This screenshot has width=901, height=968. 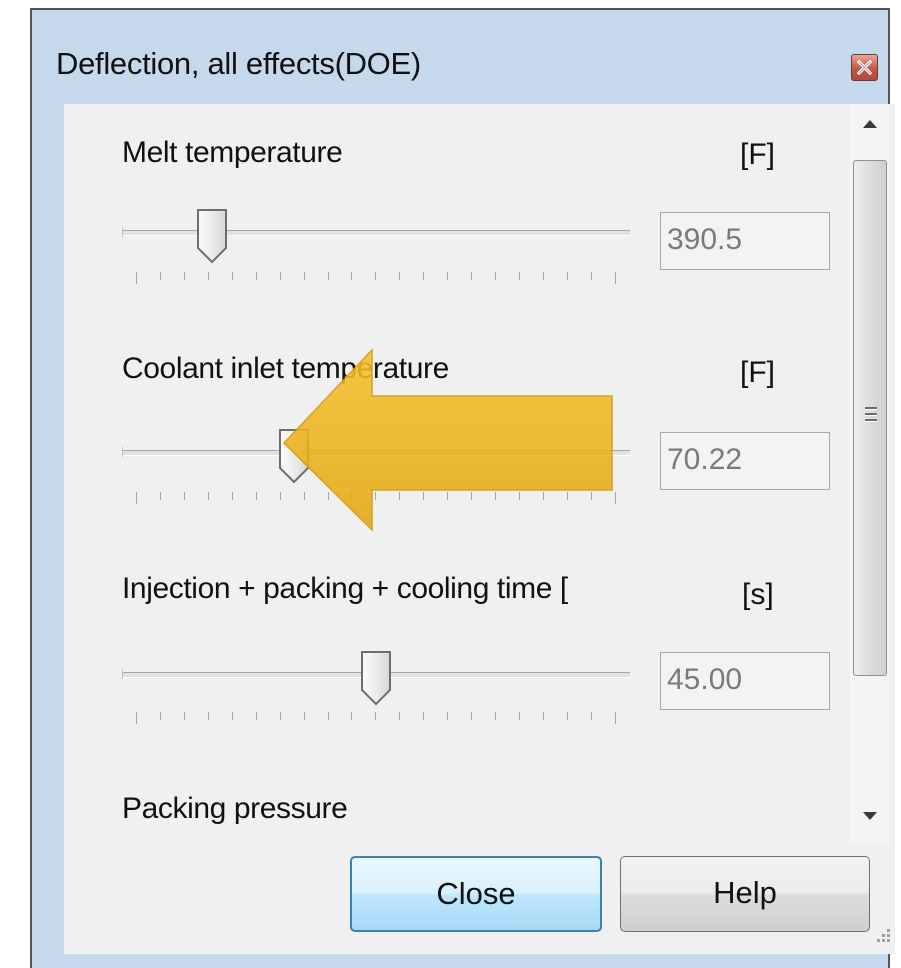 What do you see at coordinates (870, 816) in the screenshot?
I see `scroll-down-arrow-icon` at bounding box center [870, 816].